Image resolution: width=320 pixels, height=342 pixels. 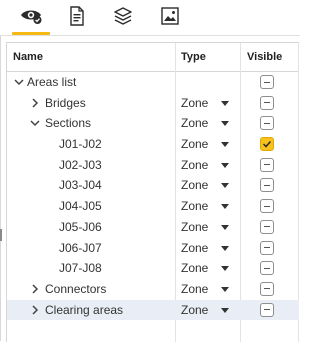 What do you see at coordinates (84, 309) in the screenshot?
I see `row-name: Clearing areas` at bounding box center [84, 309].